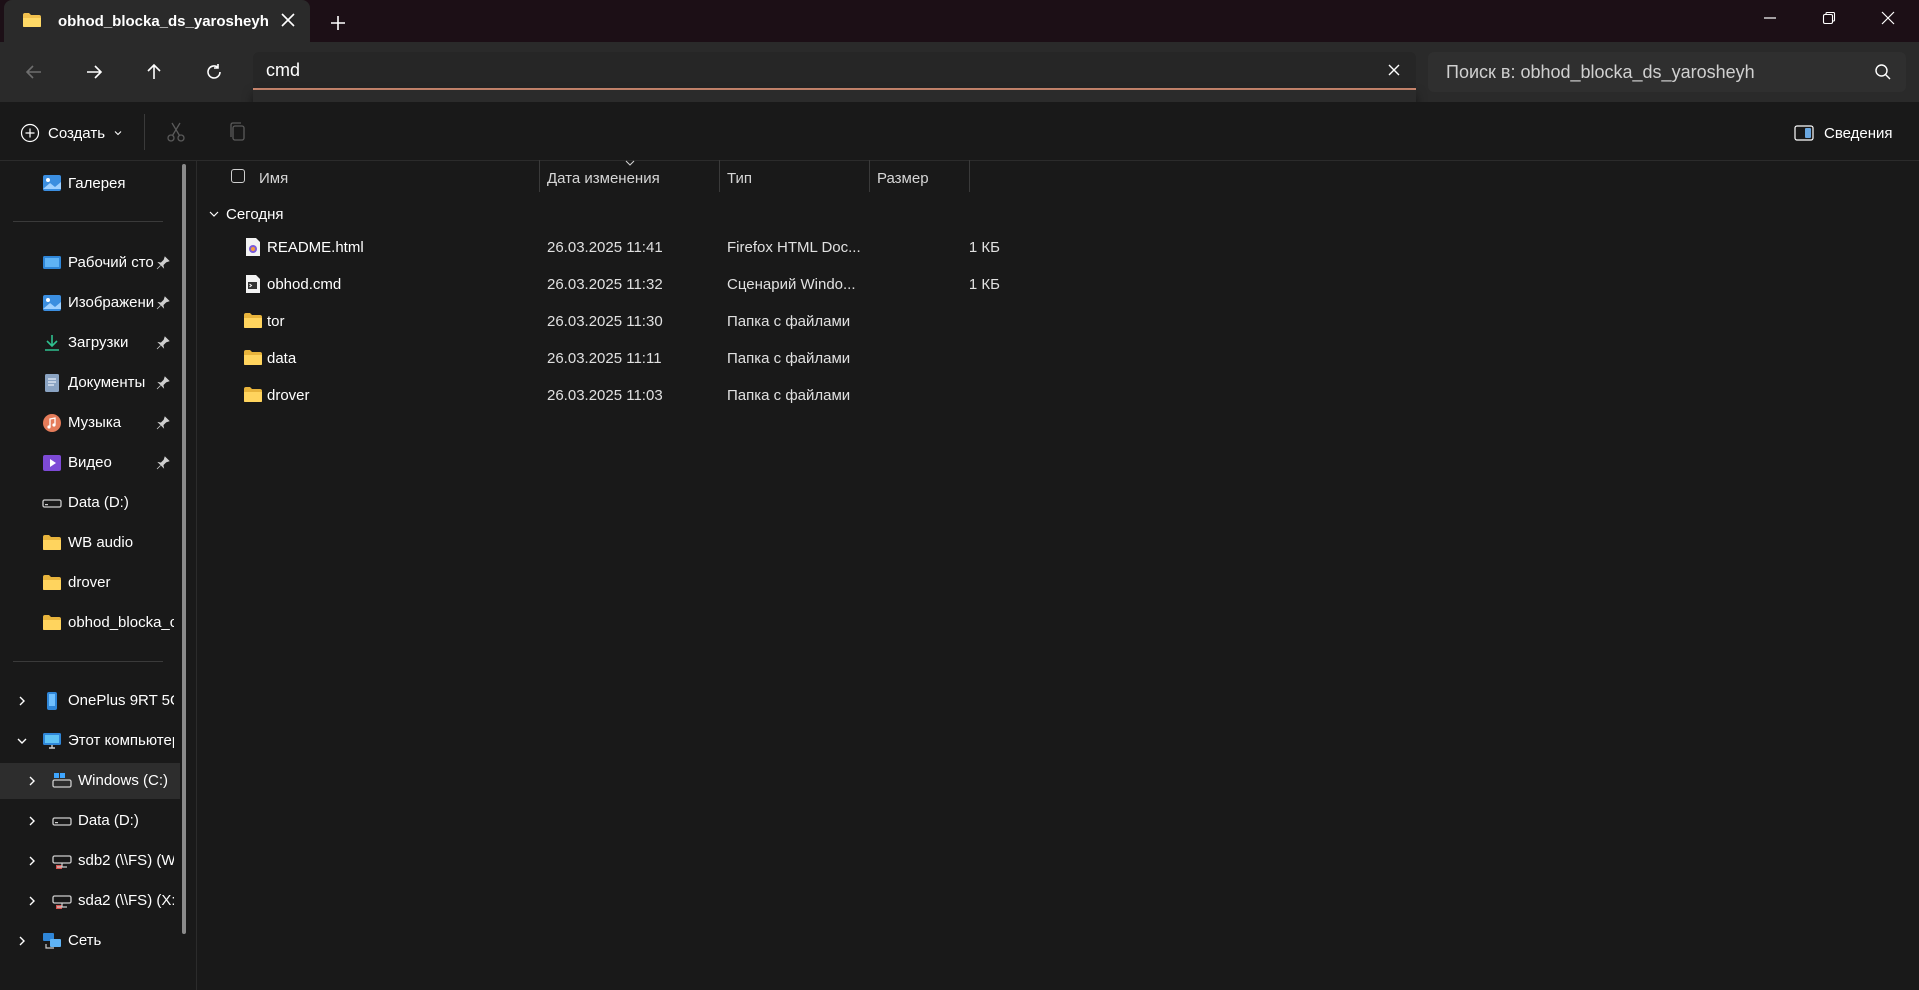 The width and height of the screenshot is (1919, 990). What do you see at coordinates (605, 395) in the screenshot?
I see `file-row: drover 26.03.2025 11:03 Папка с файлами` at bounding box center [605, 395].